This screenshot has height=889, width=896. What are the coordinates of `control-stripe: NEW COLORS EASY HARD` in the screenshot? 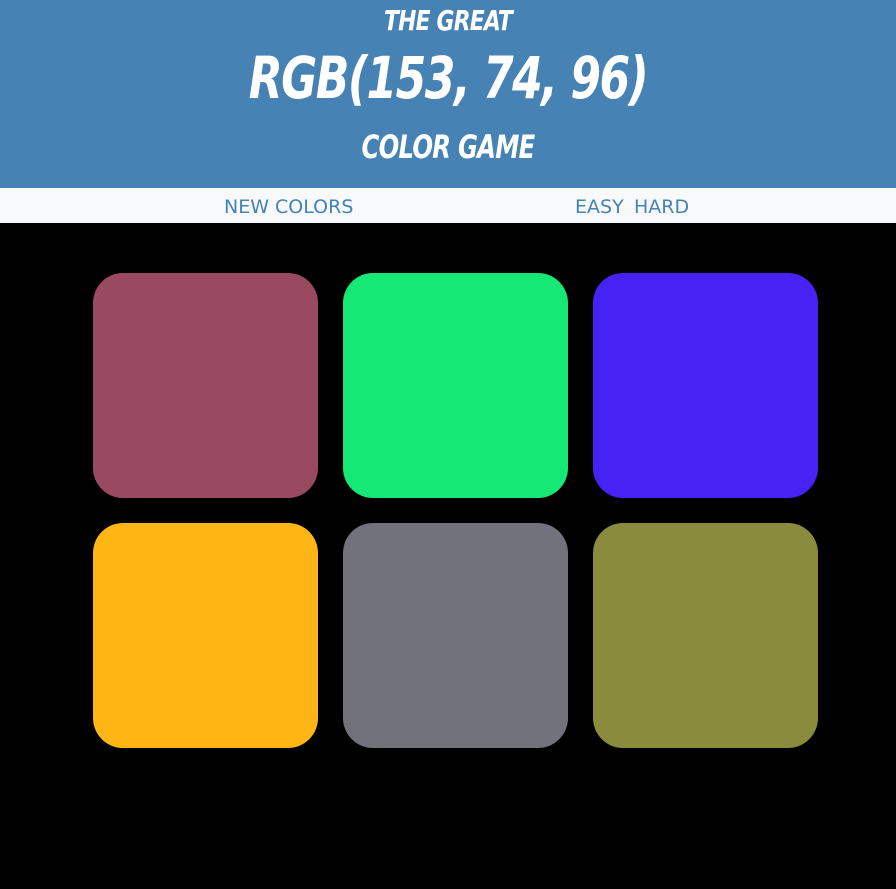 It's located at (448, 205).